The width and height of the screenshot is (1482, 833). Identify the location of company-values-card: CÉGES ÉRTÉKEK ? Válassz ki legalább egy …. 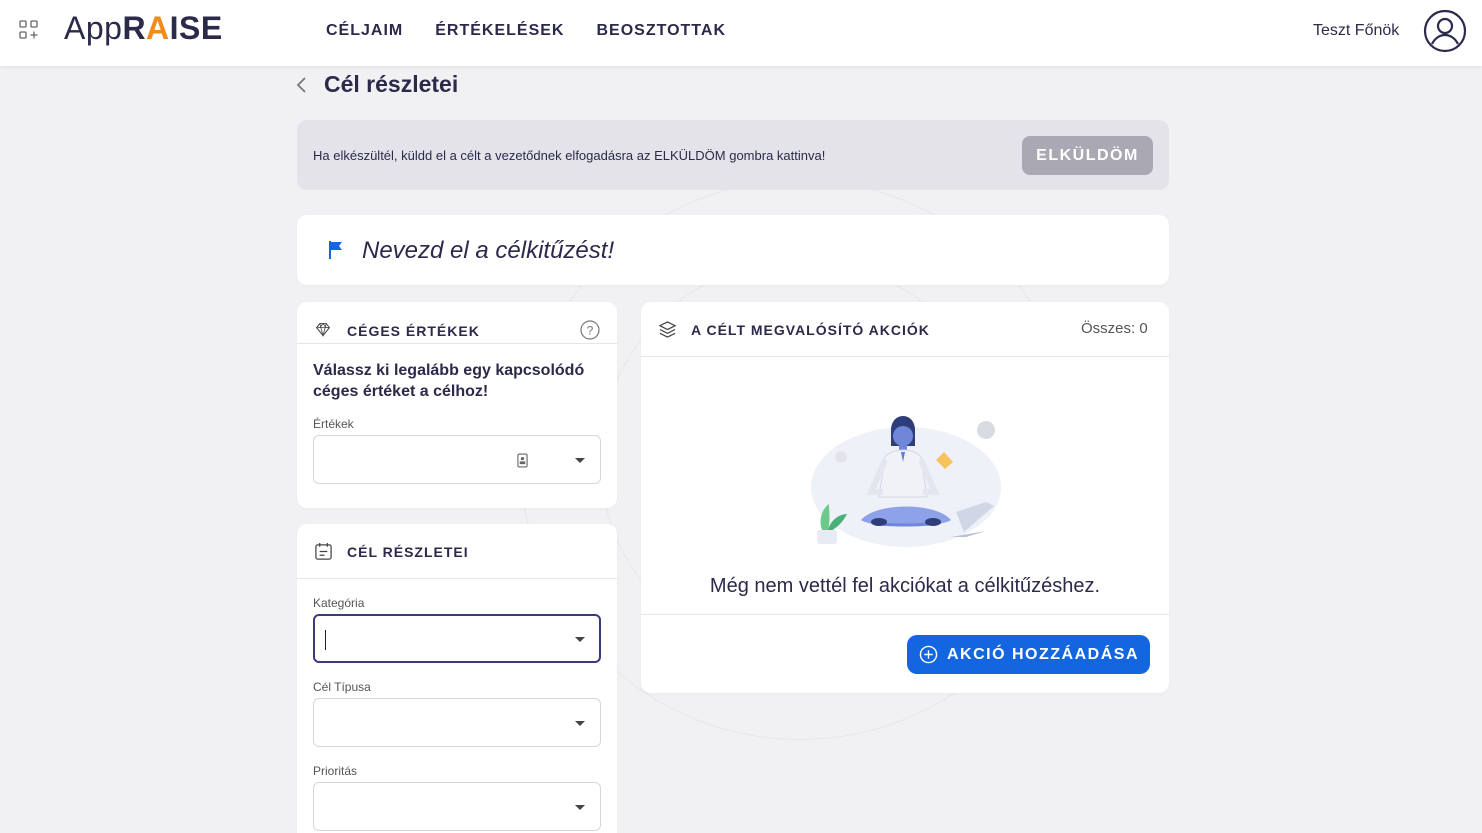
(457, 405).